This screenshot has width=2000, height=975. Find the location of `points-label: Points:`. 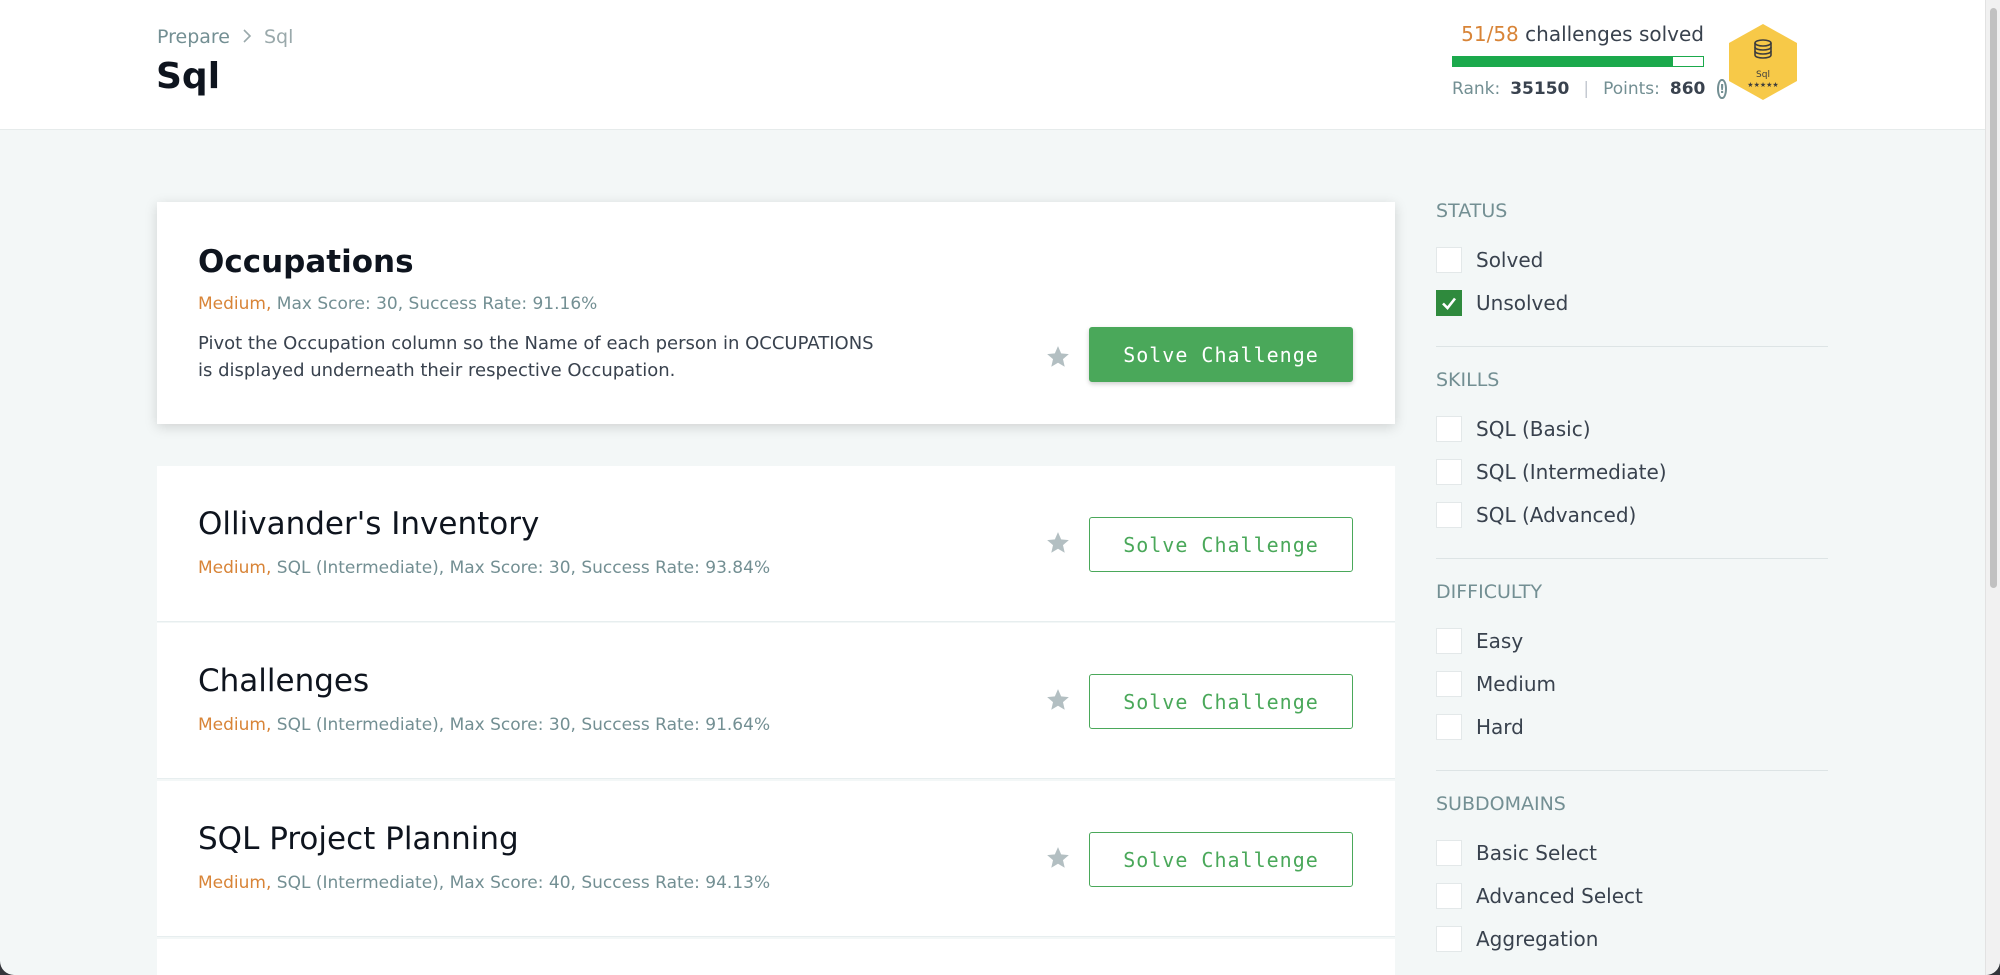

points-label: Points: is located at coordinates (1631, 89).